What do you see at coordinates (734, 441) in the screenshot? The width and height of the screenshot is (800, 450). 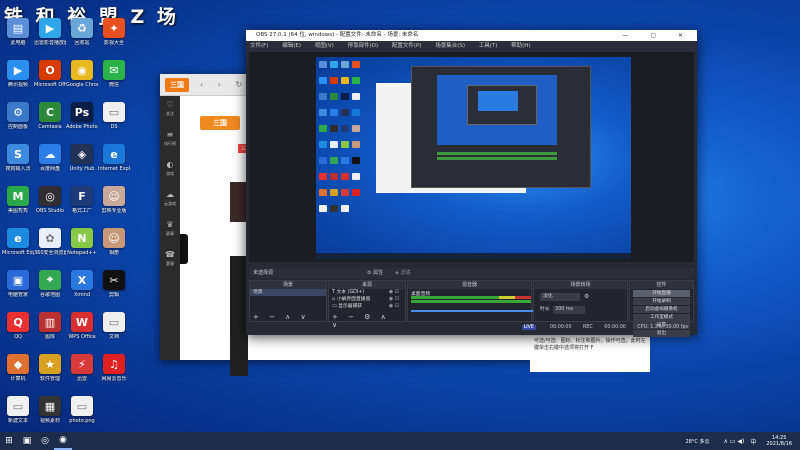 I see `tray-icons: ∧ ▭ ◀)` at bounding box center [734, 441].